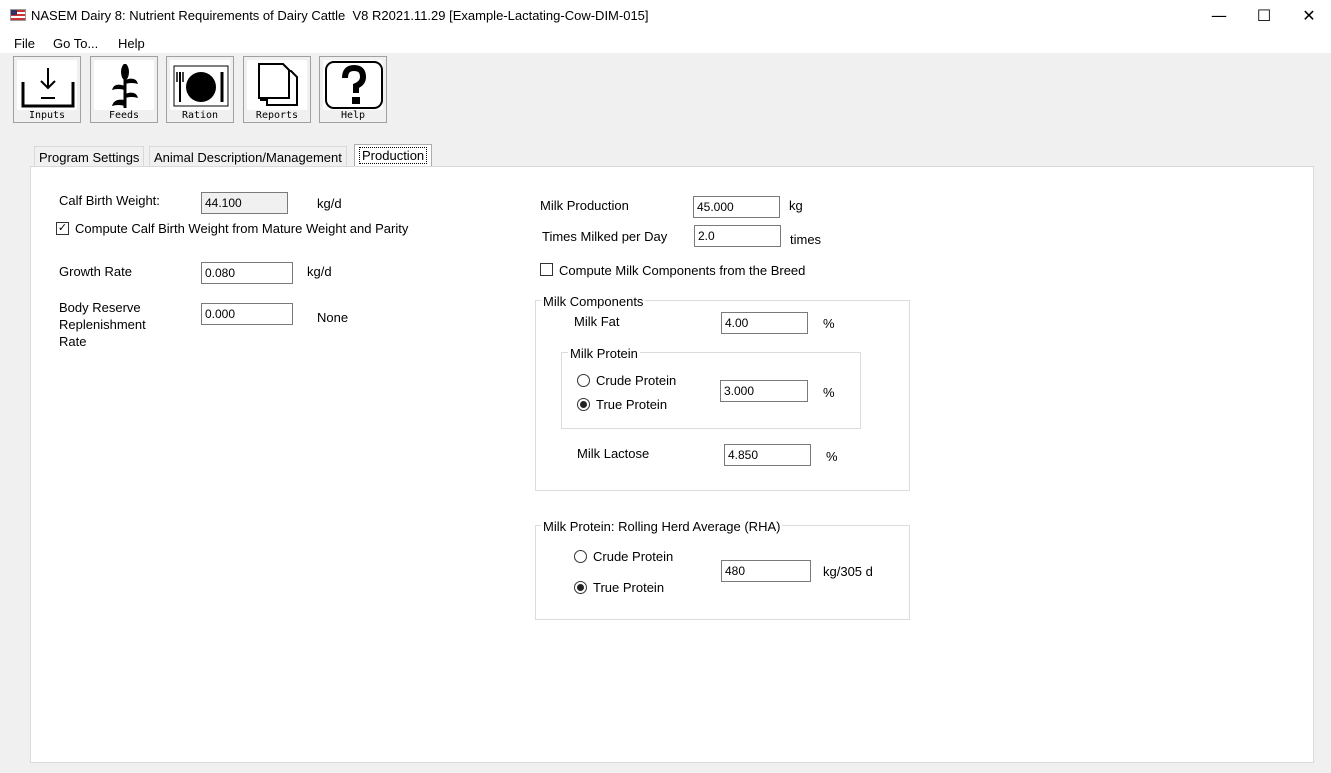  I want to click on rha-crude-protein-label: Crude Protein, so click(633, 556).